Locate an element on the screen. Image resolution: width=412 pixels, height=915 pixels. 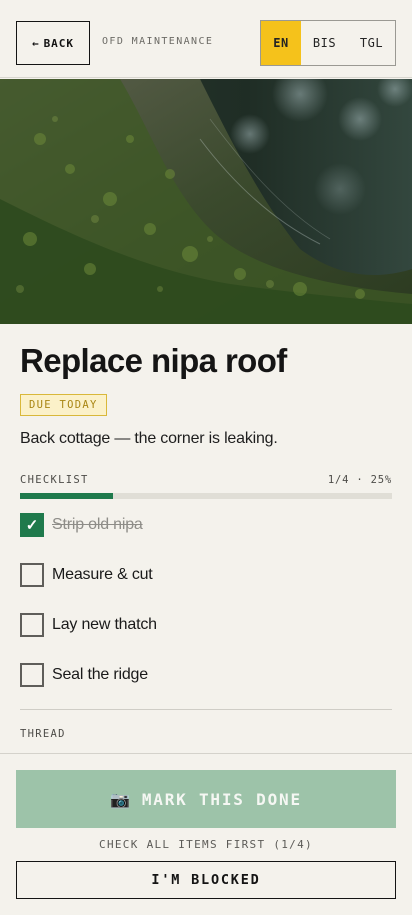
checklist-item: Seal the ridge is located at coordinates (206, 675).